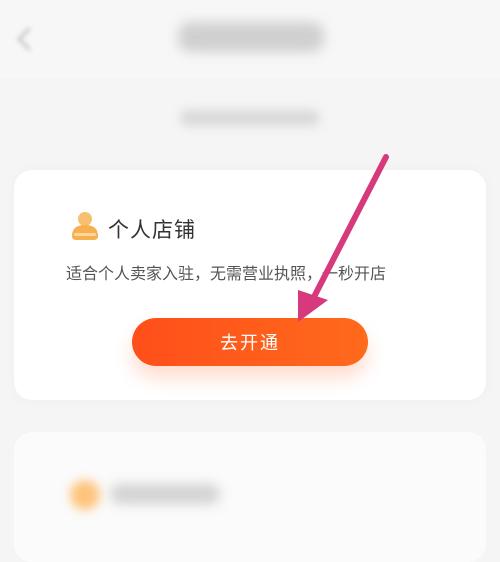  I want to click on card-description: 适合个人卖家入驻，无需营业执照，一秒开店, so click(226, 273).